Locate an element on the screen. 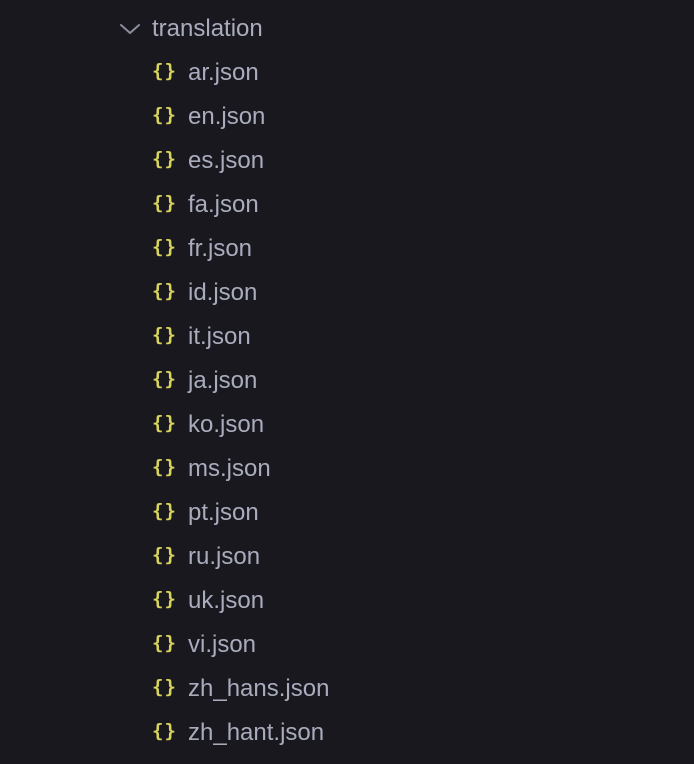 The width and height of the screenshot is (694, 764). file-item: {} fr.json is located at coordinates (347, 249).